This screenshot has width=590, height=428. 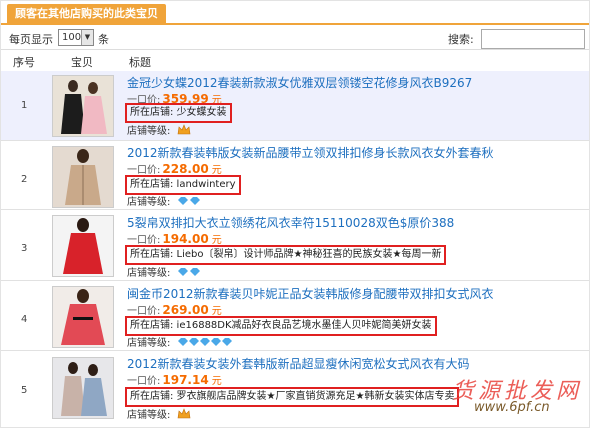 What do you see at coordinates (24, 105) in the screenshot?
I see `row-index: 1` at bounding box center [24, 105].